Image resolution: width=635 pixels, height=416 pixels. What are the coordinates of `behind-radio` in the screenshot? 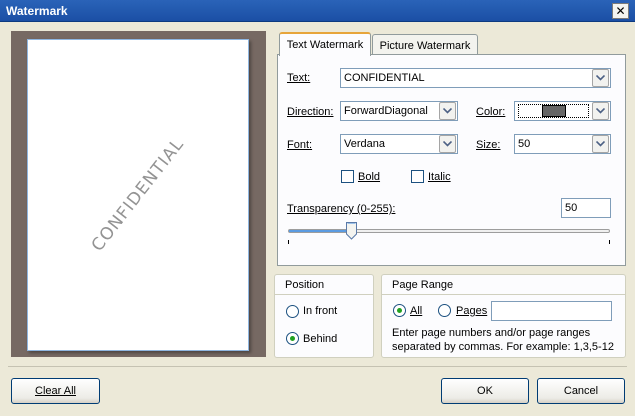 It's located at (292, 338).